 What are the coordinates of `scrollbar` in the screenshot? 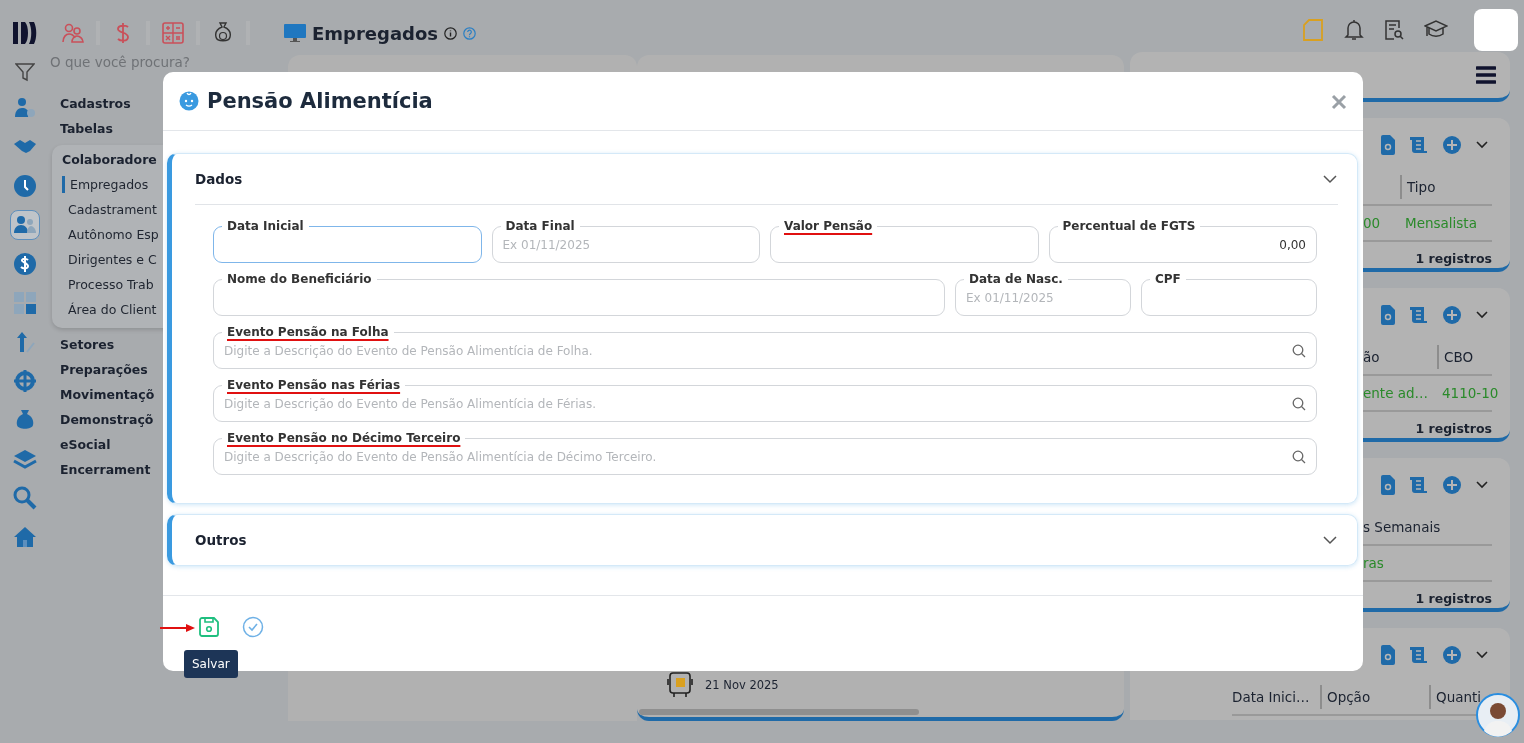 It's located at (779, 712).